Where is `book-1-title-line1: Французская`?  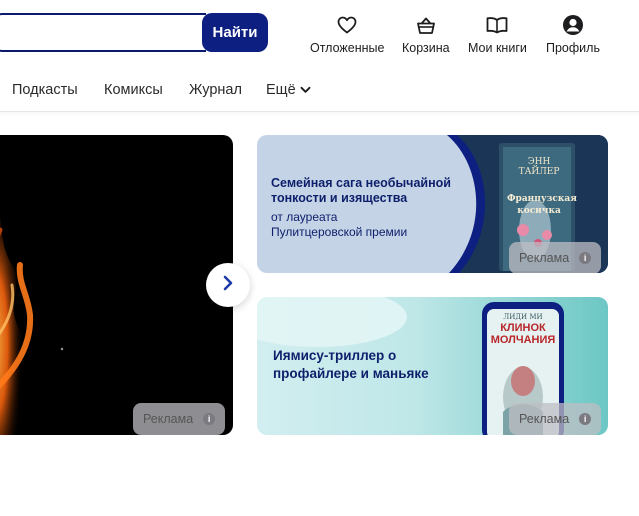 book-1-title-line1: Французская is located at coordinates (542, 199).